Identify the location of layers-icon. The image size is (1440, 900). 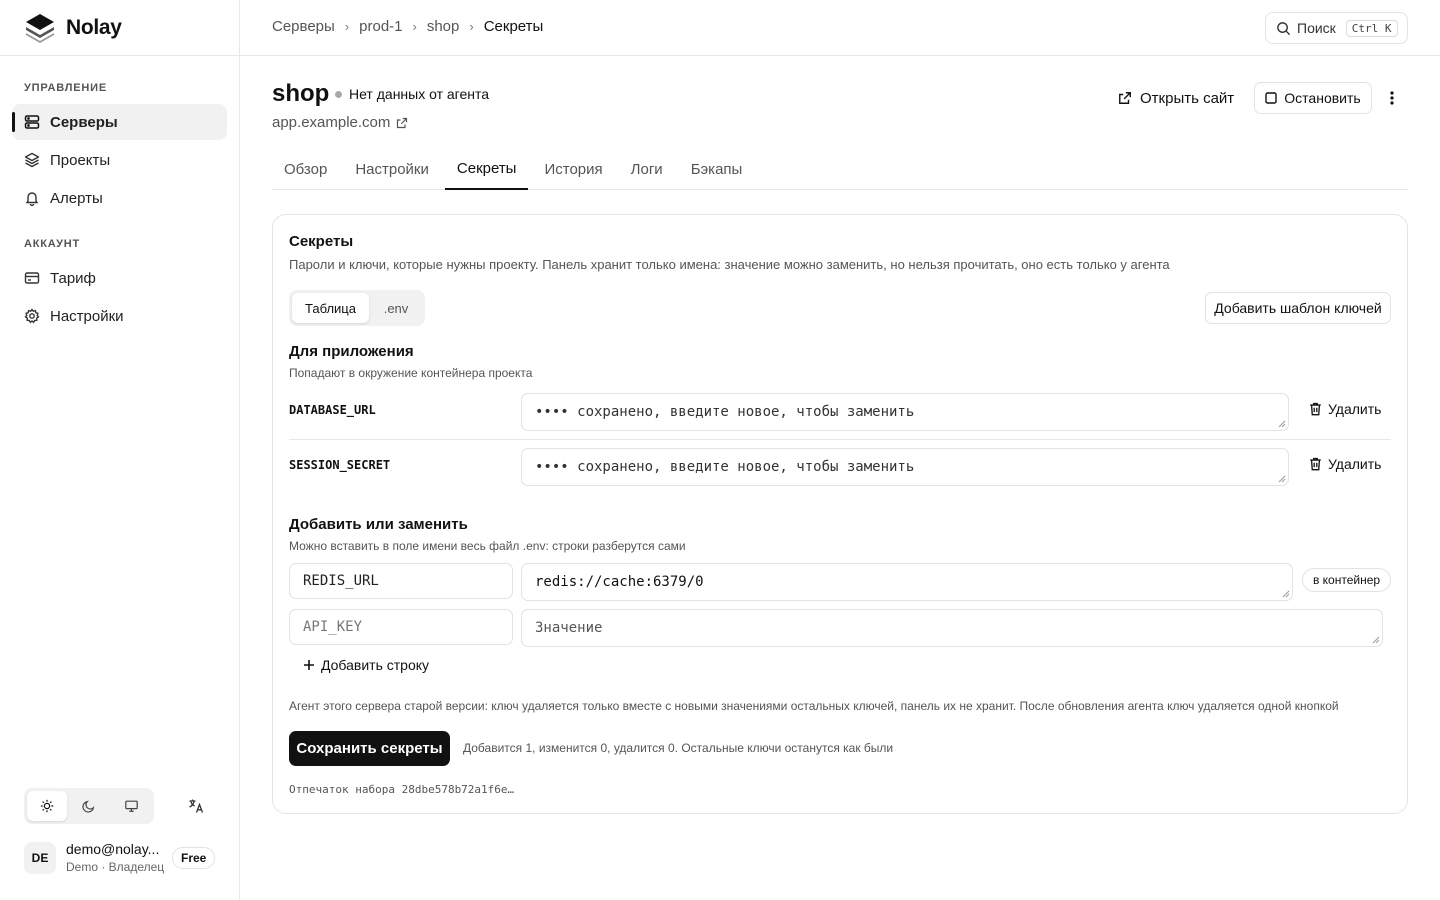
(32, 160).